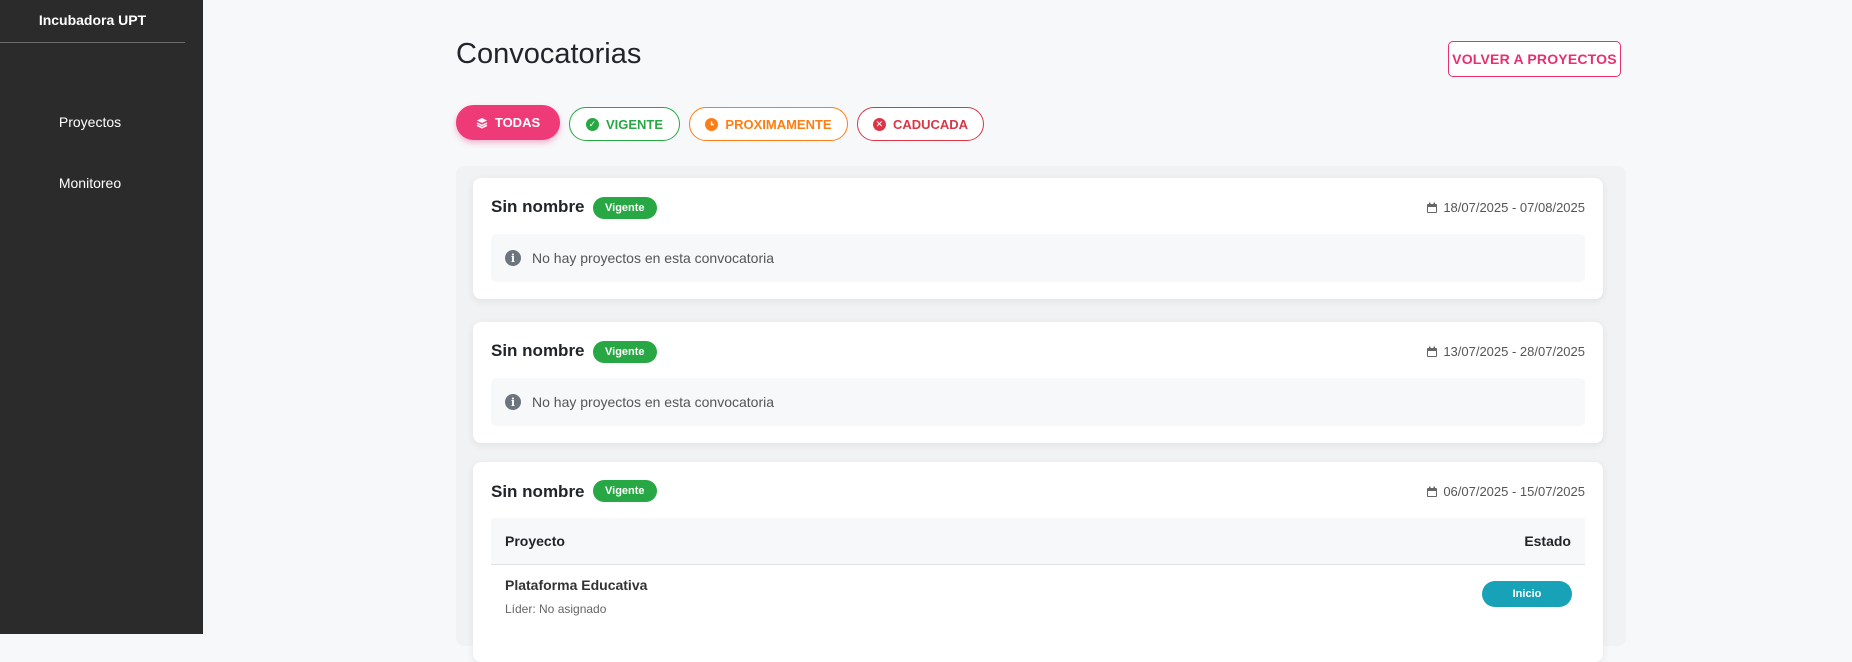 The height and width of the screenshot is (662, 1852). What do you see at coordinates (1514, 351) in the screenshot?
I see `date-range-text: 13/07/2025 - 28/07/2025` at bounding box center [1514, 351].